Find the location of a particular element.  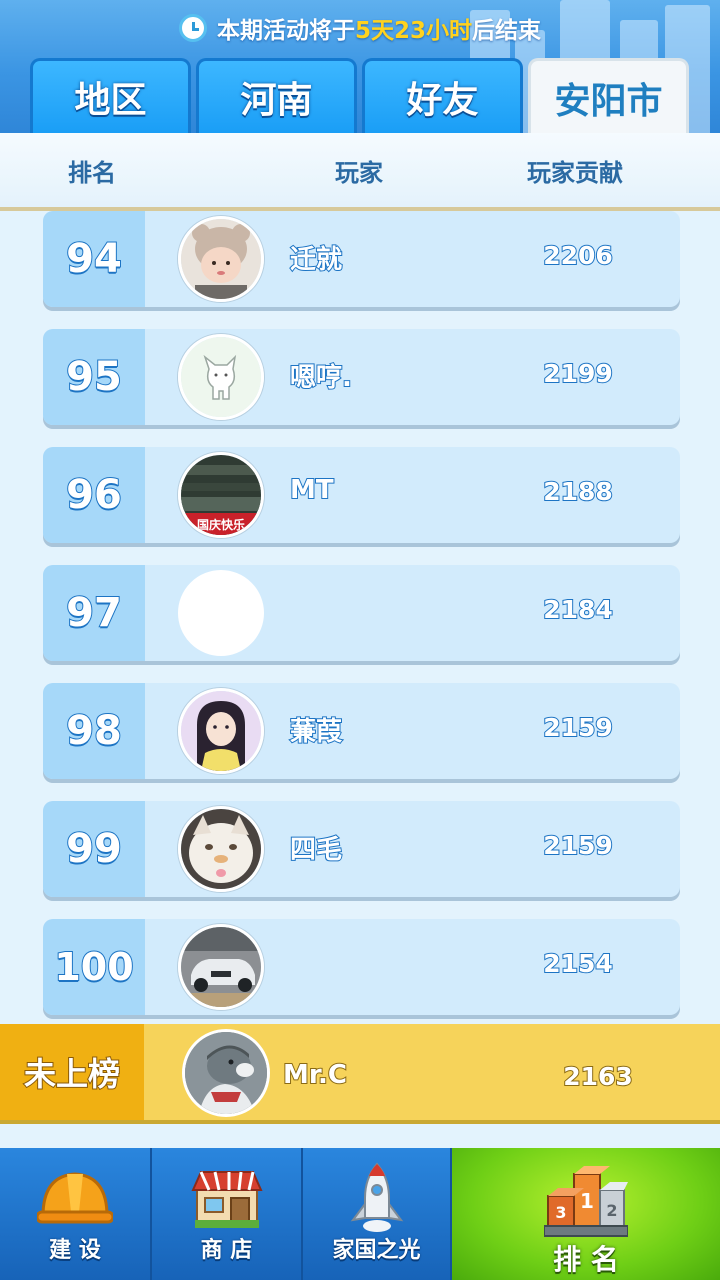

nav-homeland-button: 家国之光 is located at coordinates (377, 1214).